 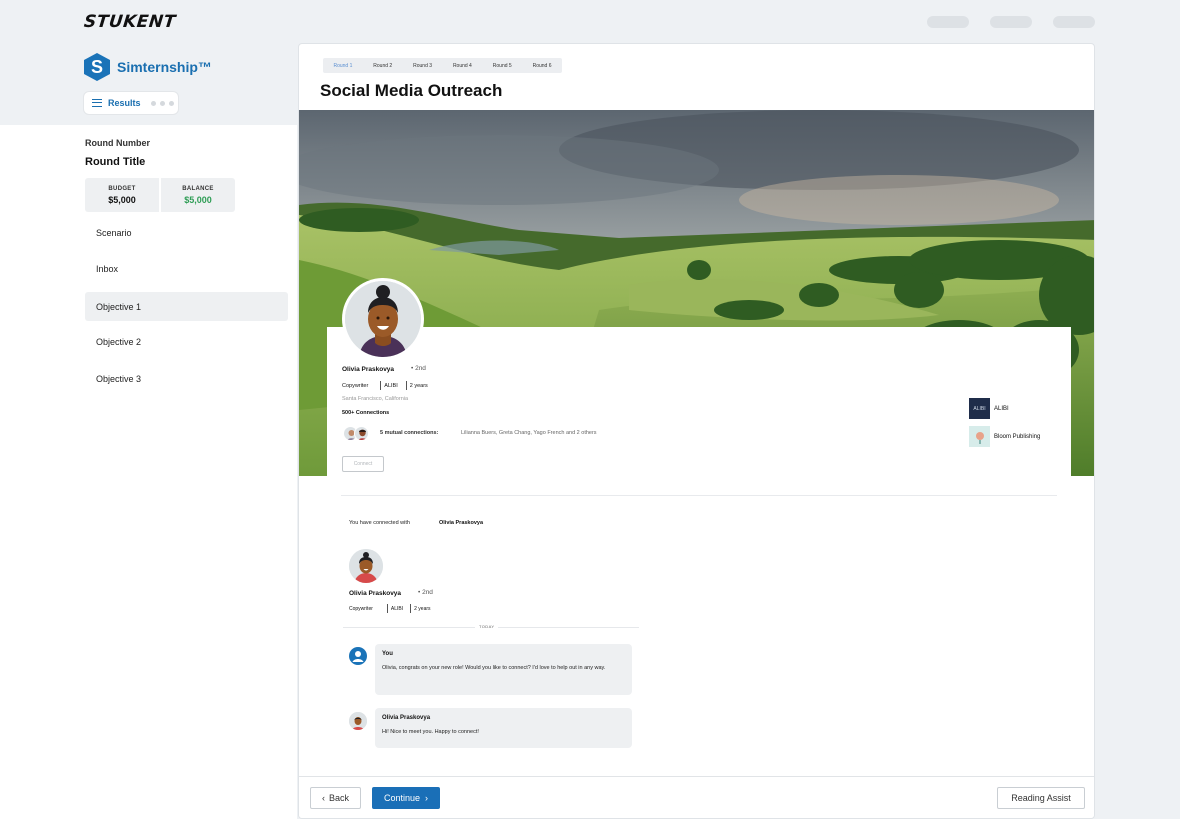 What do you see at coordinates (368, 369) in the screenshot?
I see `profile-name: Olivia Praskovya` at bounding box center [368, 369].